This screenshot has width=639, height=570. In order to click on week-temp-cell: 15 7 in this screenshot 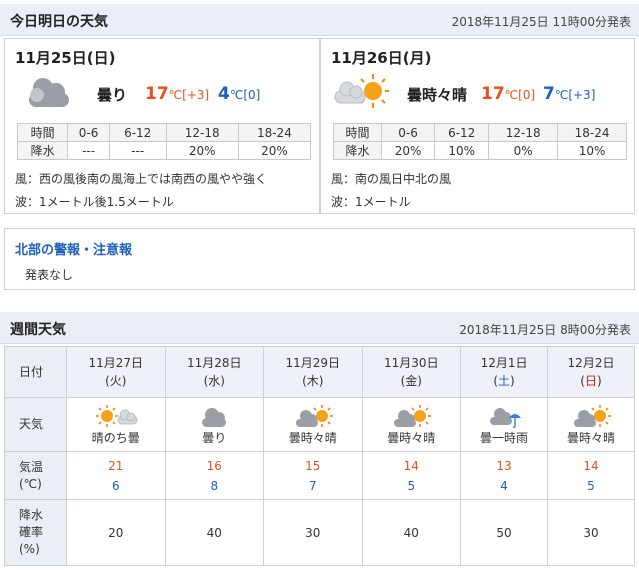, I will do `click(313, 475)`.